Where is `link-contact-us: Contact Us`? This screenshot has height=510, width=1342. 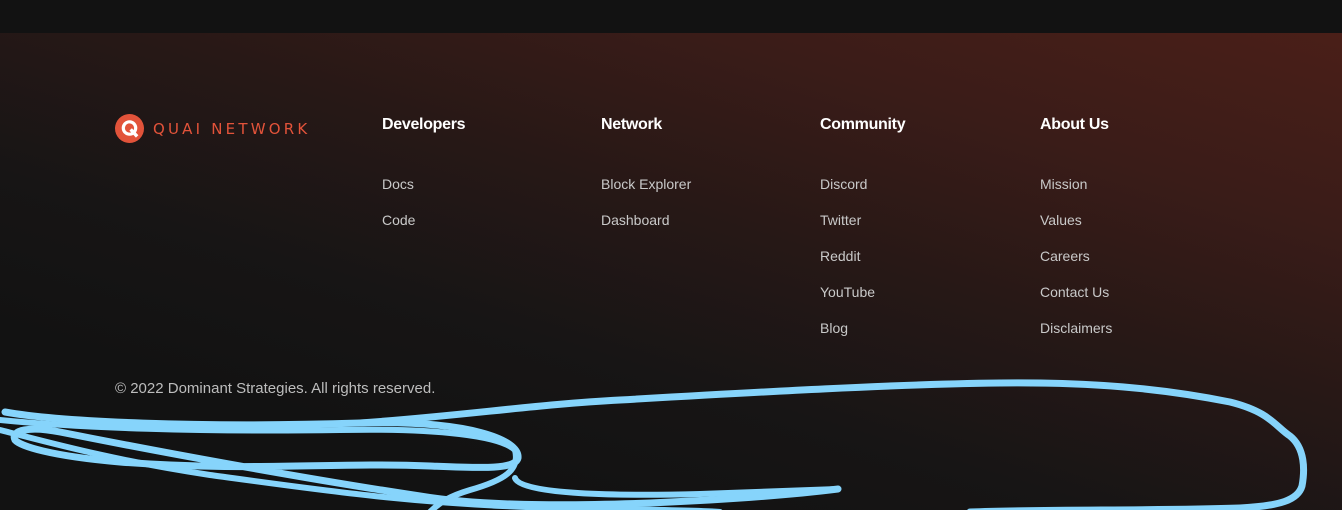 link-contact-us: Contact Us is located at coordinates (1074, 292).